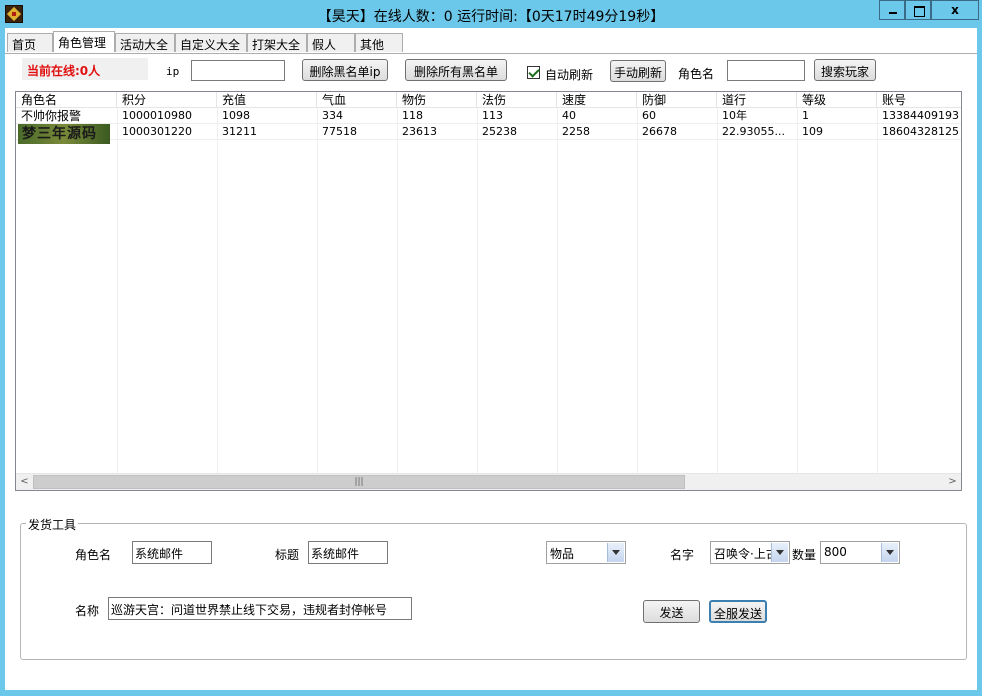 Image resolution: width=982 pixels, height=696 pixels. What do you see at coordinates (211, 42) in the screenshot?
I see `tab-custom: 自定义大全` at bounding box center [211, 42].